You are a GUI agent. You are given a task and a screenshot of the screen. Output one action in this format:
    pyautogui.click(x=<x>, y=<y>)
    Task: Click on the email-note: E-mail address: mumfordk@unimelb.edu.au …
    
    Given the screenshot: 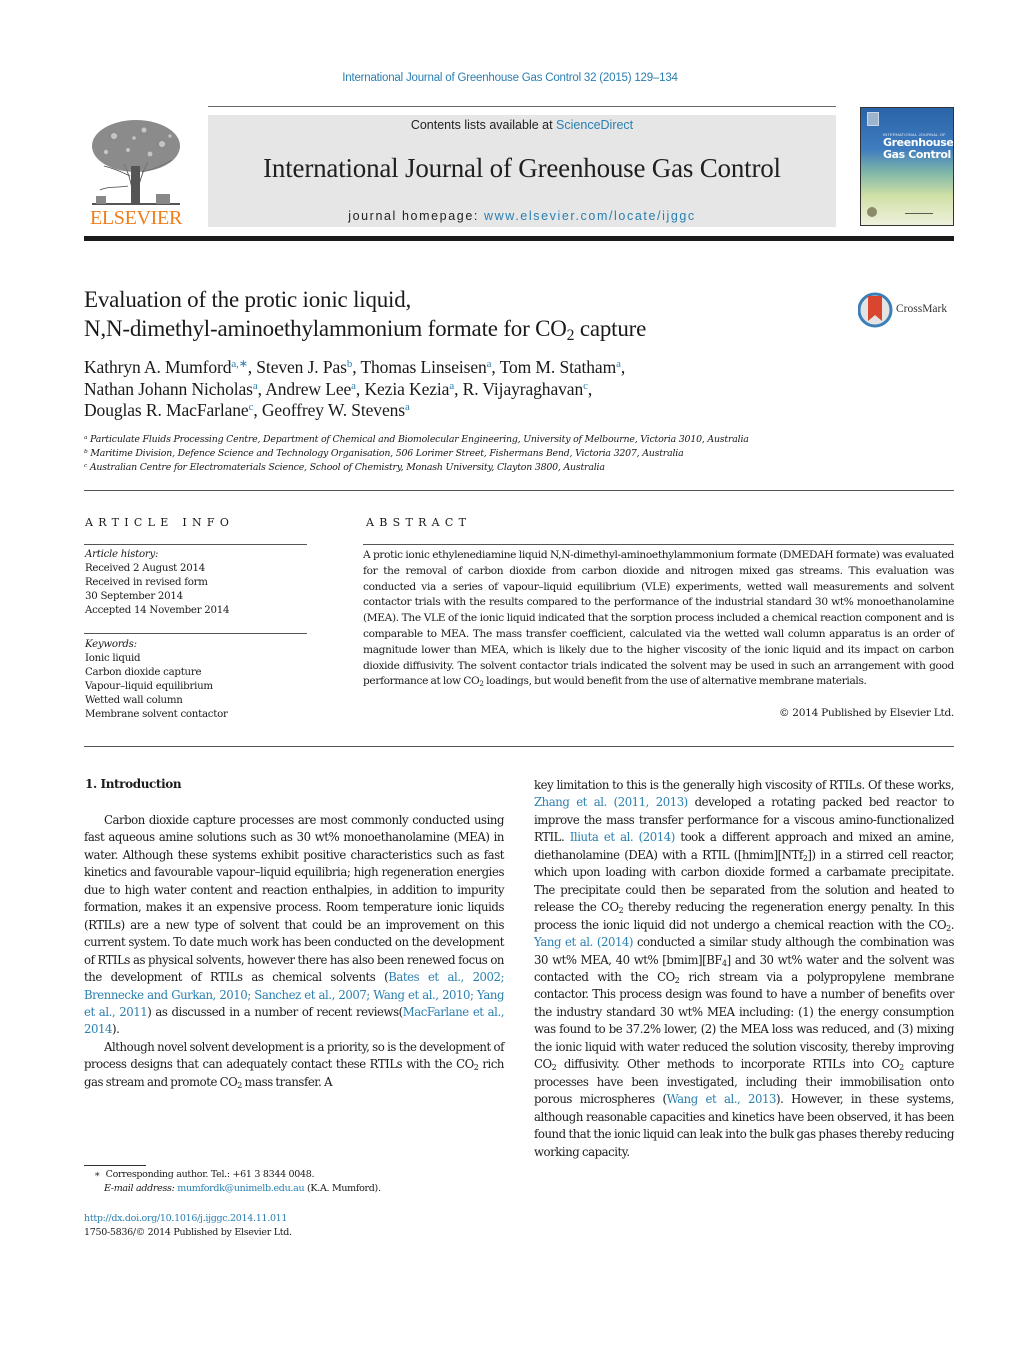 What is the action you would take?
    pyautogui.click(x=304, y=1189)
    